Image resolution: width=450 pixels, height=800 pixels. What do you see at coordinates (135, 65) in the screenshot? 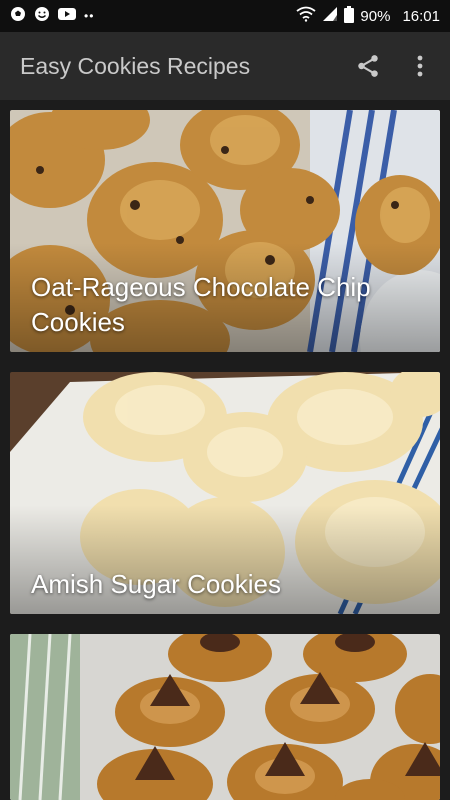
I see `app-title: Easy Cookies Recipes` at bounding box center [135, 65].